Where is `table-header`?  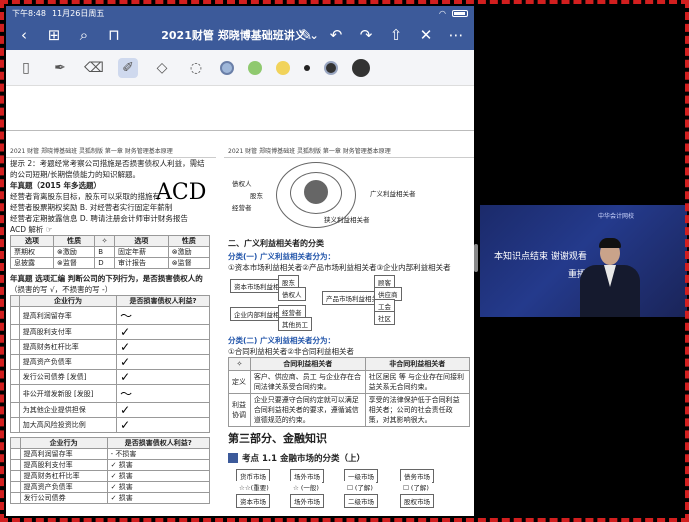
table-header is located at coordinates (15, 443).